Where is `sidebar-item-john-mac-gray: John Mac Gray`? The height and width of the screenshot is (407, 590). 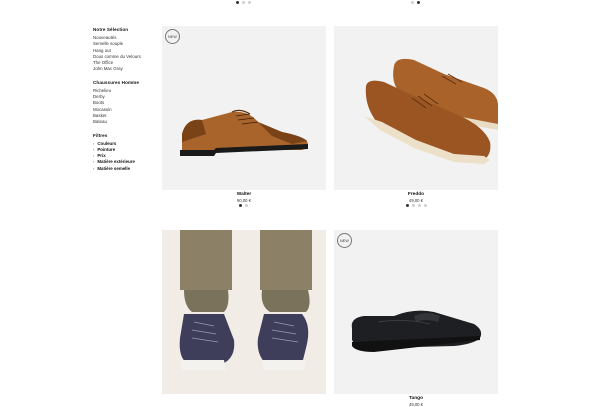 sidebar-item-john-mac-gray: John Mac Gray is located at coordinates (124, 69).